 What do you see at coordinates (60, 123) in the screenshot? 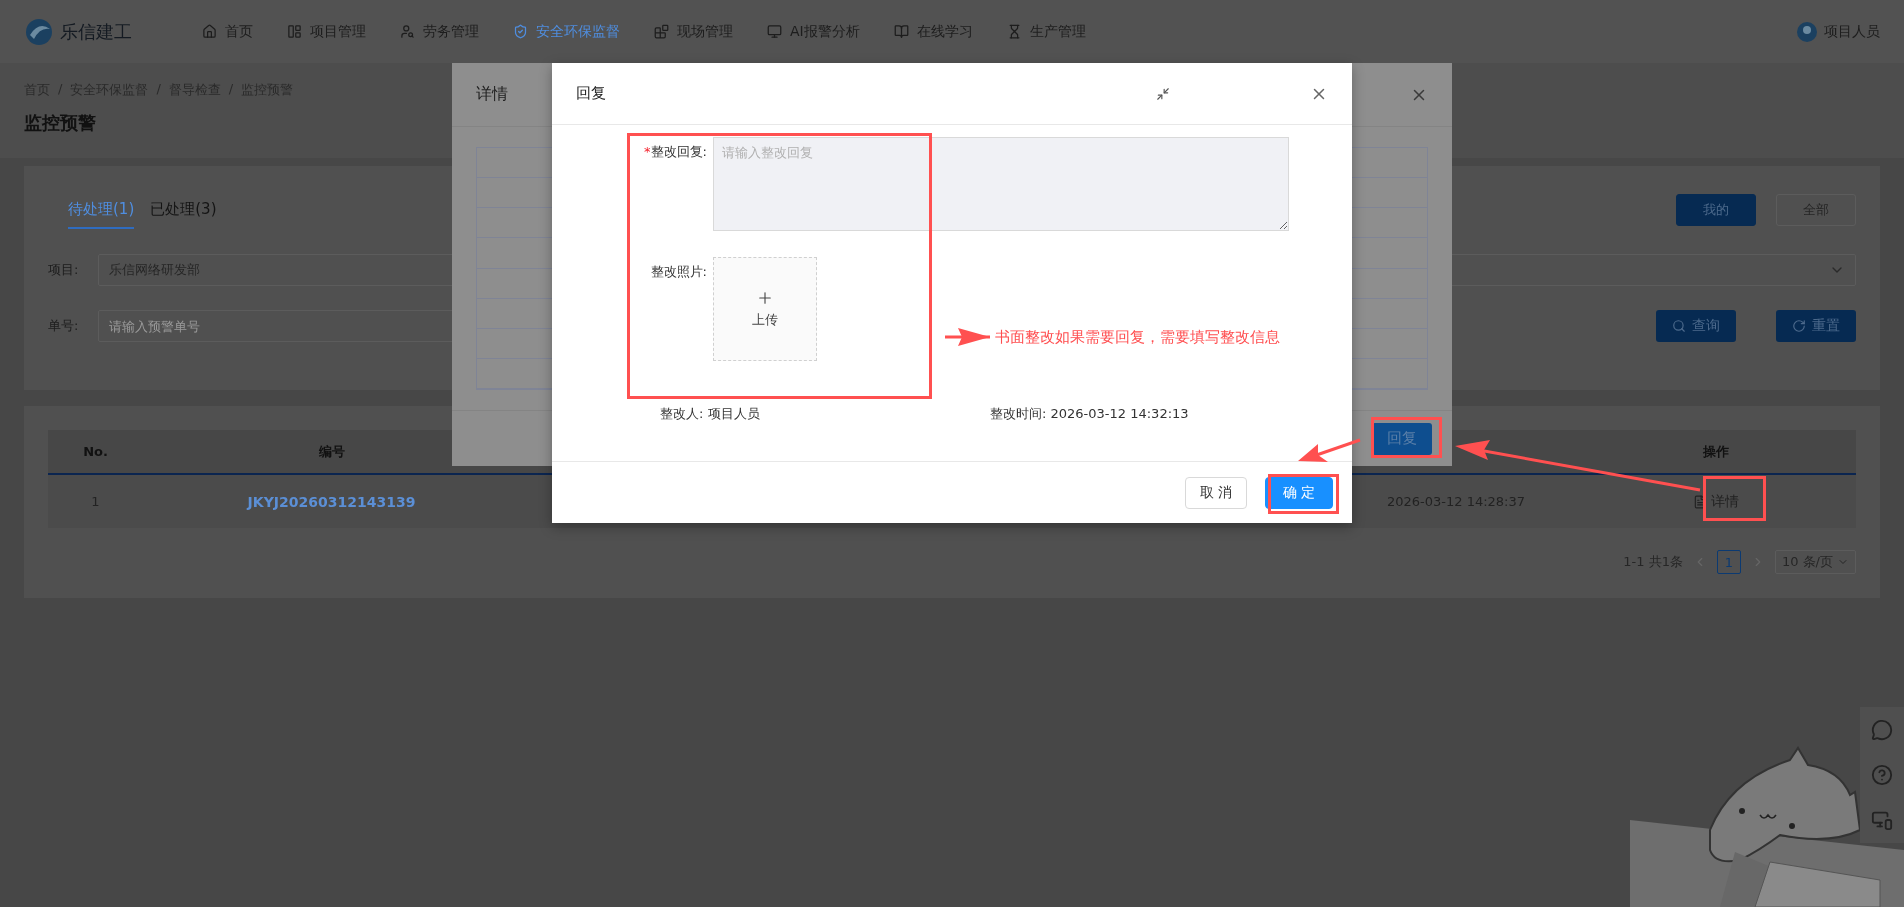
I see `page-title: 监控预警` at bounding box center [60, 123].